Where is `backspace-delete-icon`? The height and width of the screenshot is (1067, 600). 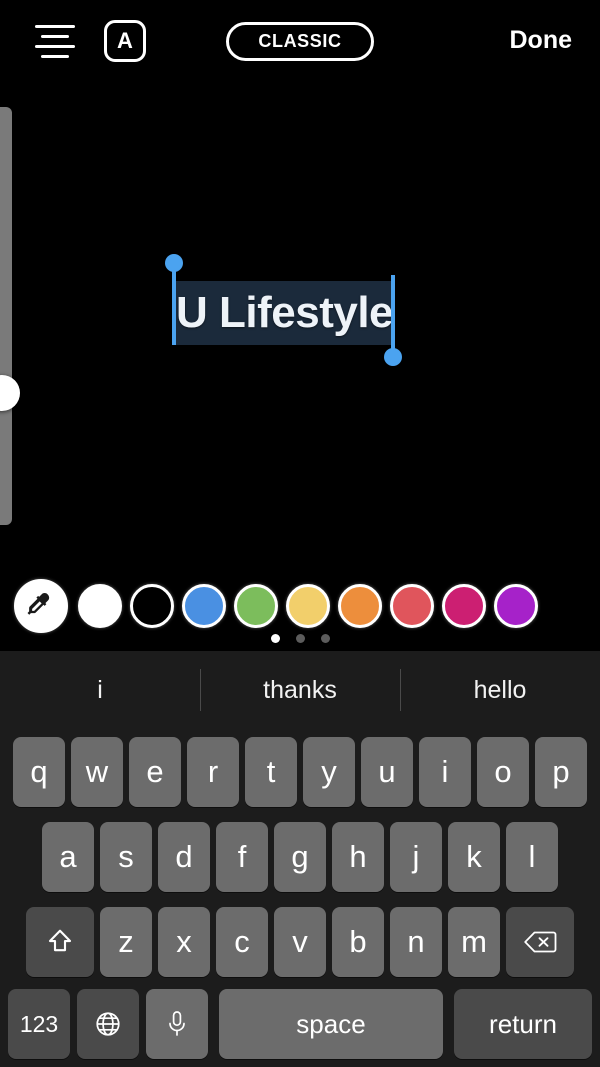
backspace-delete-icon is located at coordinates (540, 941).